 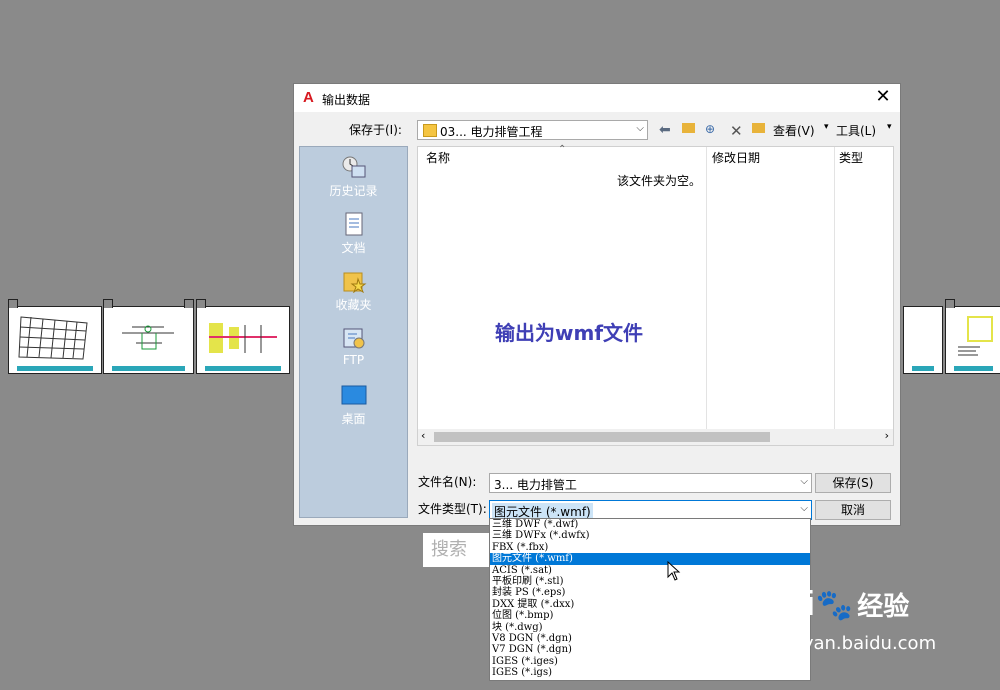 I want to click on filetype-option: 三维 DWFx (*.dwfx), so click(x=650, y=535).